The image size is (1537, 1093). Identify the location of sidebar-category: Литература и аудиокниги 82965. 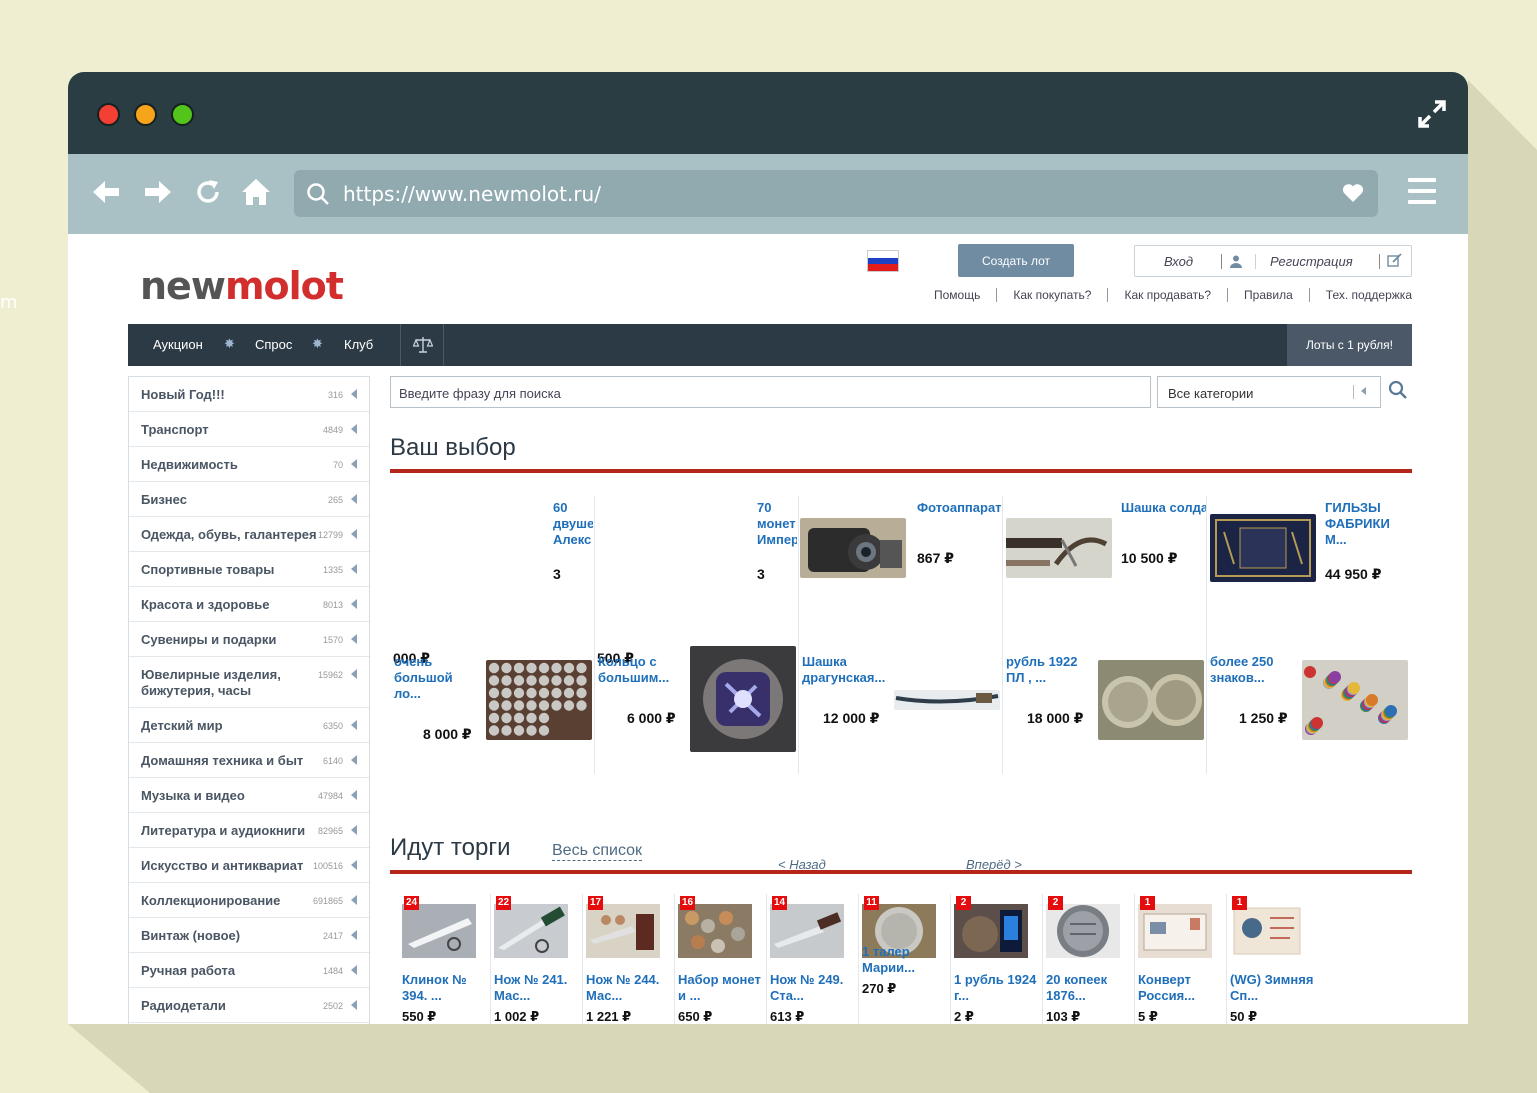
(249, 830).